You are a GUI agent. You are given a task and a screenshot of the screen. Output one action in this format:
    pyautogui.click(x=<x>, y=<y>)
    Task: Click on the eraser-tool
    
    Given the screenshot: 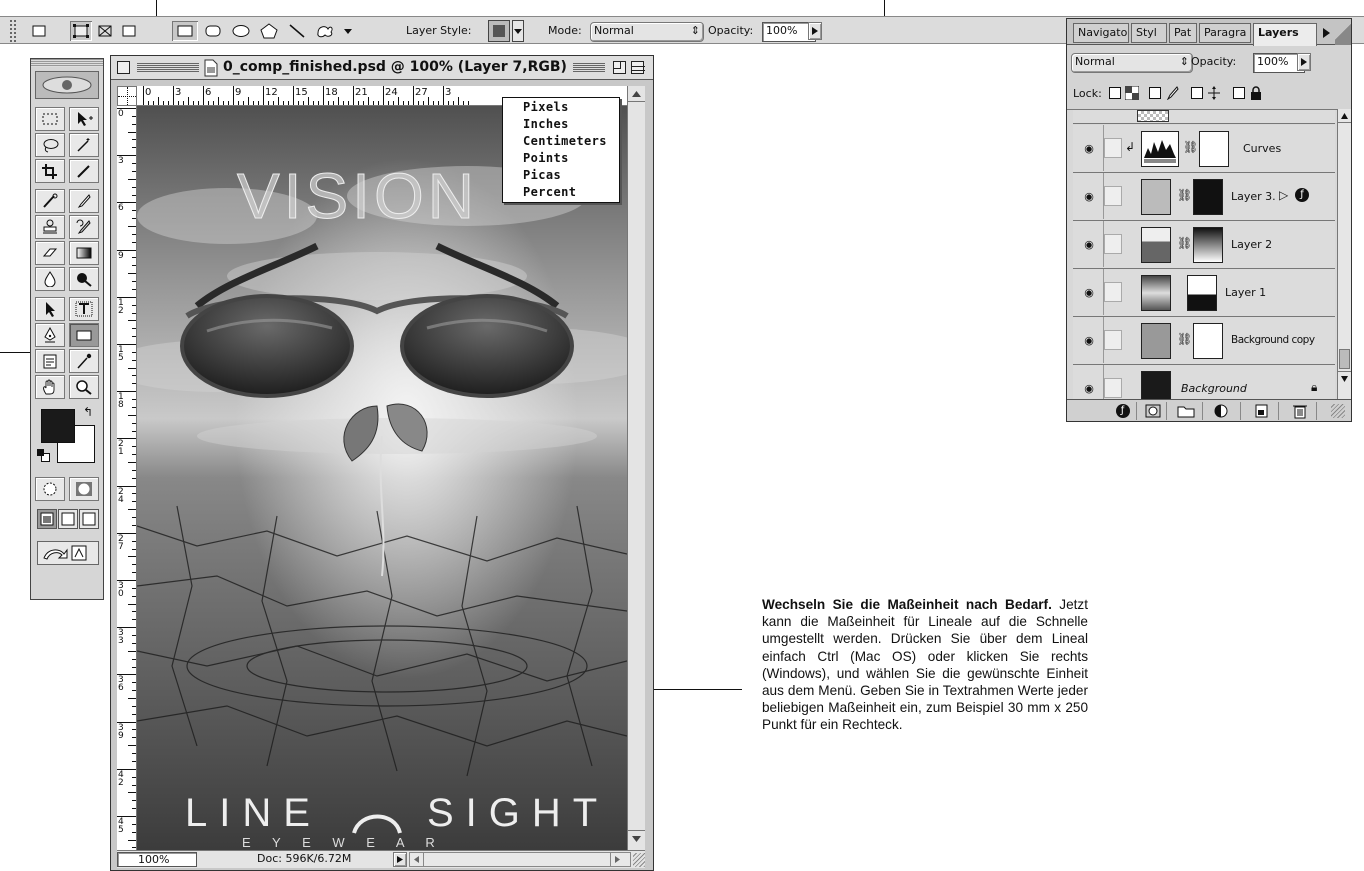 What is the action you would take?
    pyautogui.click(x=50, y=253)
    